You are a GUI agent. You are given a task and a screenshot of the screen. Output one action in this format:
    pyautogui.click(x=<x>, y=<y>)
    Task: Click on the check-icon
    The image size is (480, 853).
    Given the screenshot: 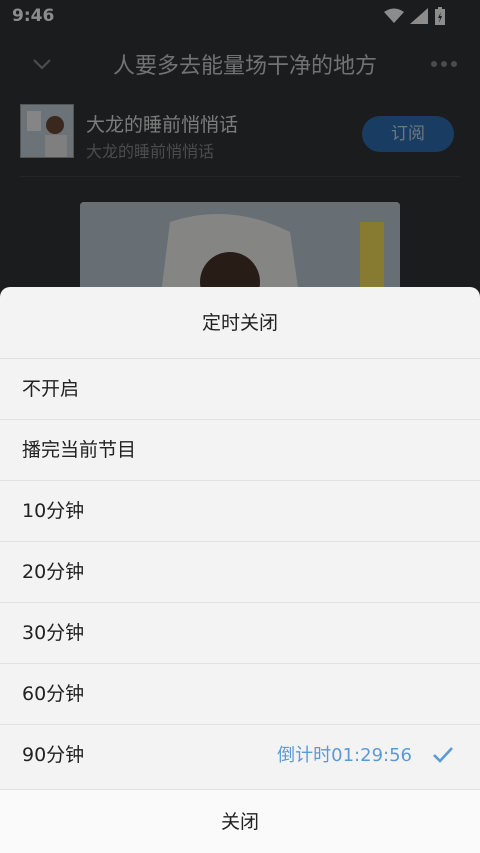 What is the action you would take?
    pyautogui.click(x=443, y=755)
    